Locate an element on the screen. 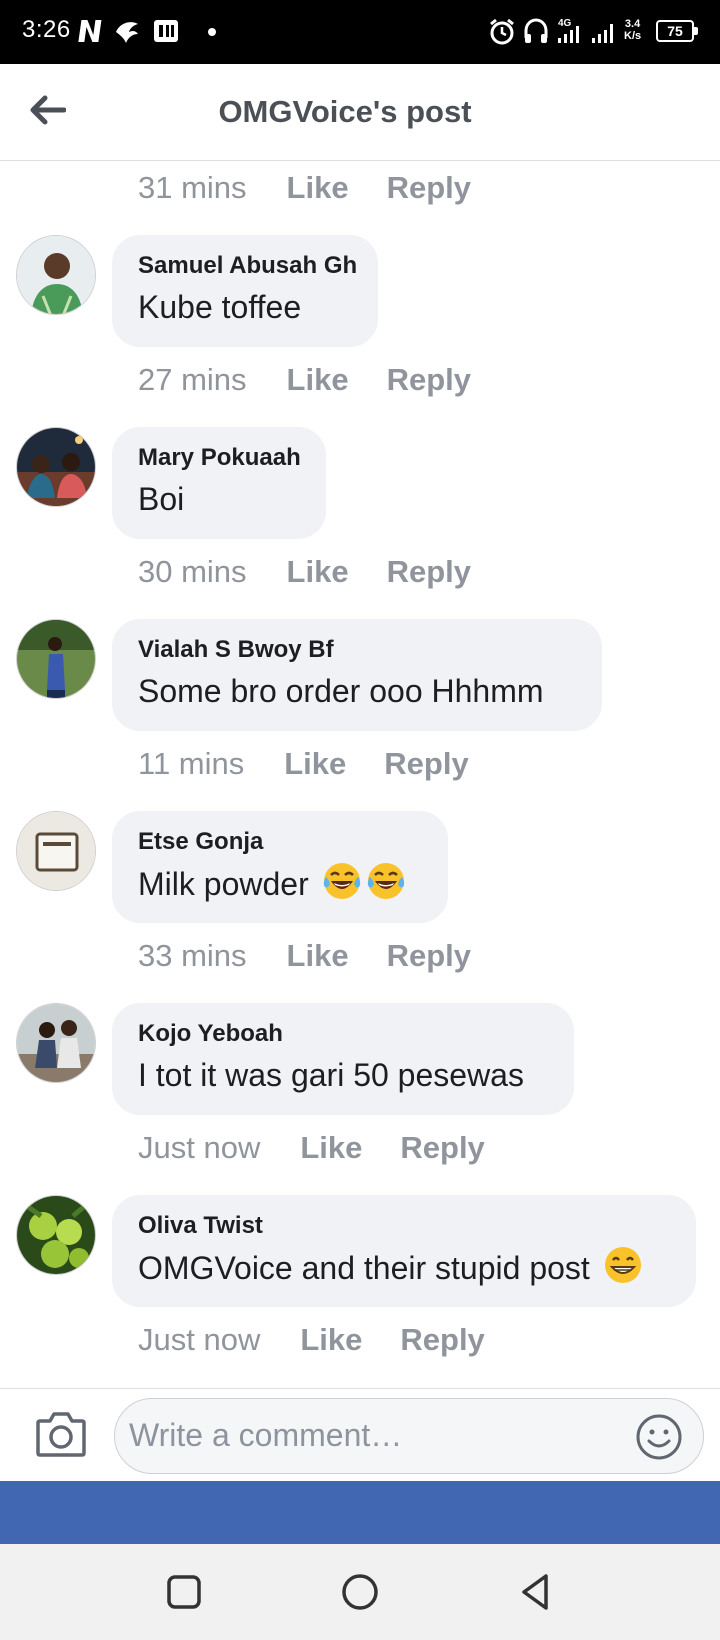 This screenshot has height=1640, width=720. comment-item: Kojo Yeboah I tot it was gari 50 pesewas is located at coordinates (360, 1059).